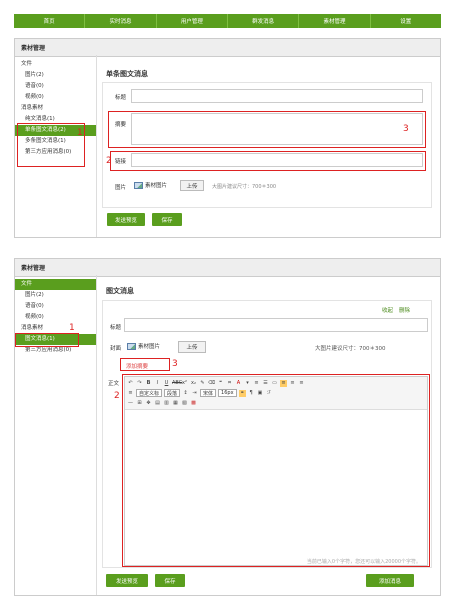 Image resolution: width=453 pixels, height=610 pixels. What do you see at coordinates (127, 74) in the screenshot?
I see `form-title: 单条图文消息` at bounding box center [127, 74].